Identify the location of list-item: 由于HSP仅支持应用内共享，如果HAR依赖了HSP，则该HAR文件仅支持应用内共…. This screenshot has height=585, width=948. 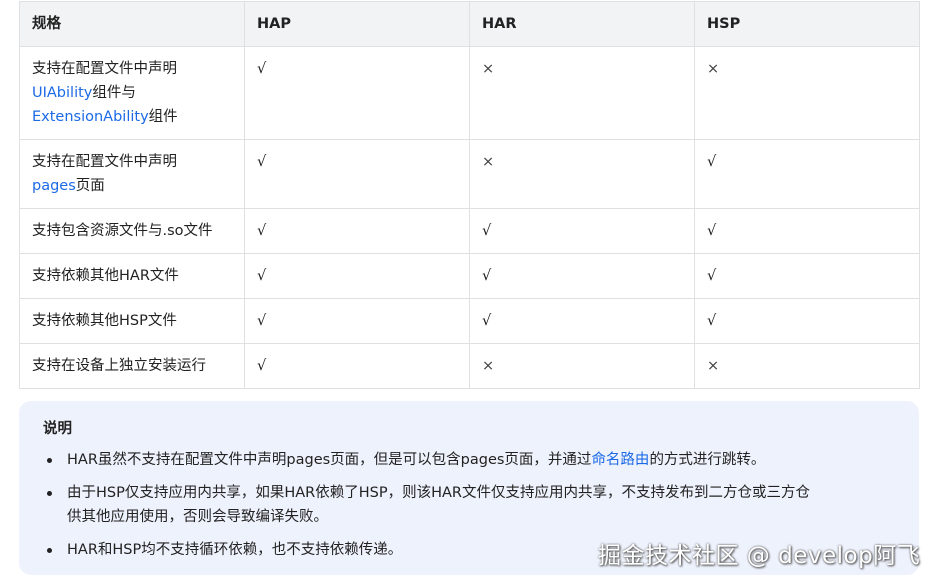
(469, 505).